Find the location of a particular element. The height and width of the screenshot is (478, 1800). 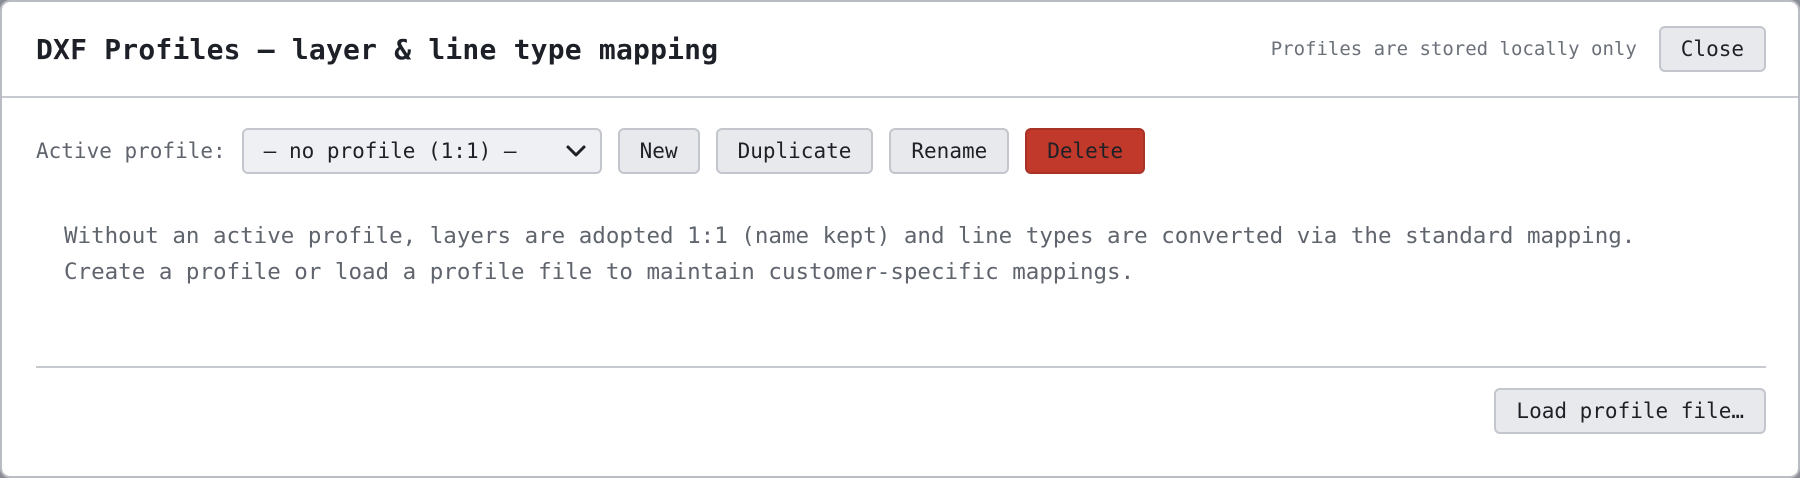

active-profile-select: – no profile (1:1) – is located at coordinates (421, 151).